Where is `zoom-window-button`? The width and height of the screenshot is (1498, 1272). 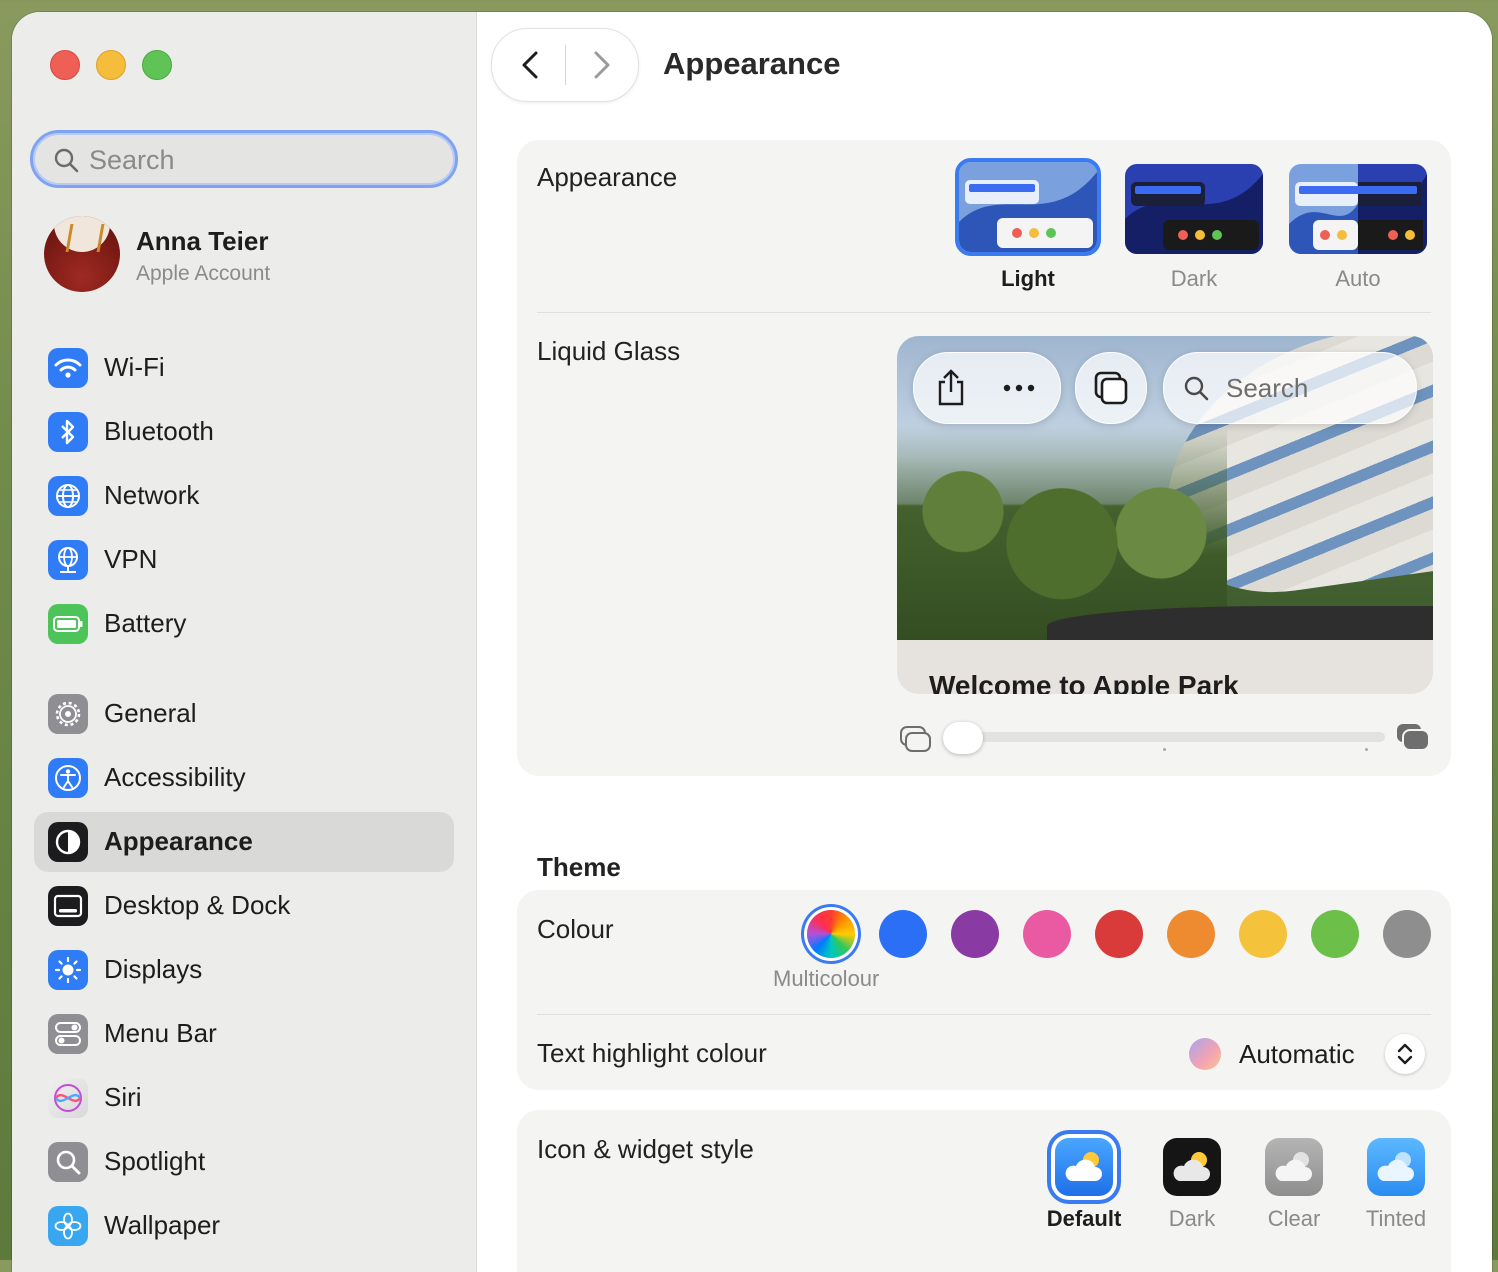
zoom-window-button is located at coordinates (157, 65).